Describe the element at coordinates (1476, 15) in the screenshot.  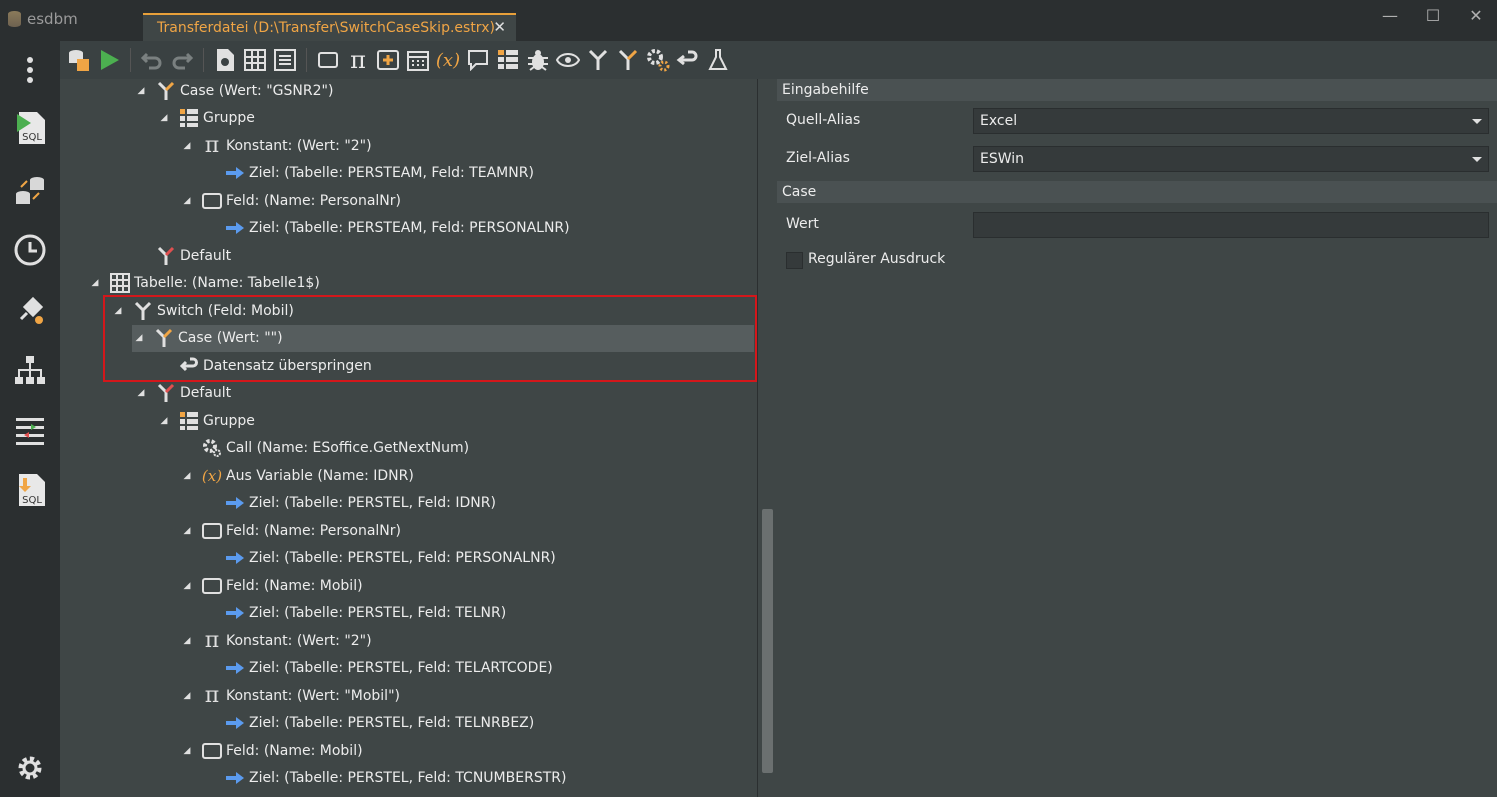
I see `close-window-button: ✕` at that location.